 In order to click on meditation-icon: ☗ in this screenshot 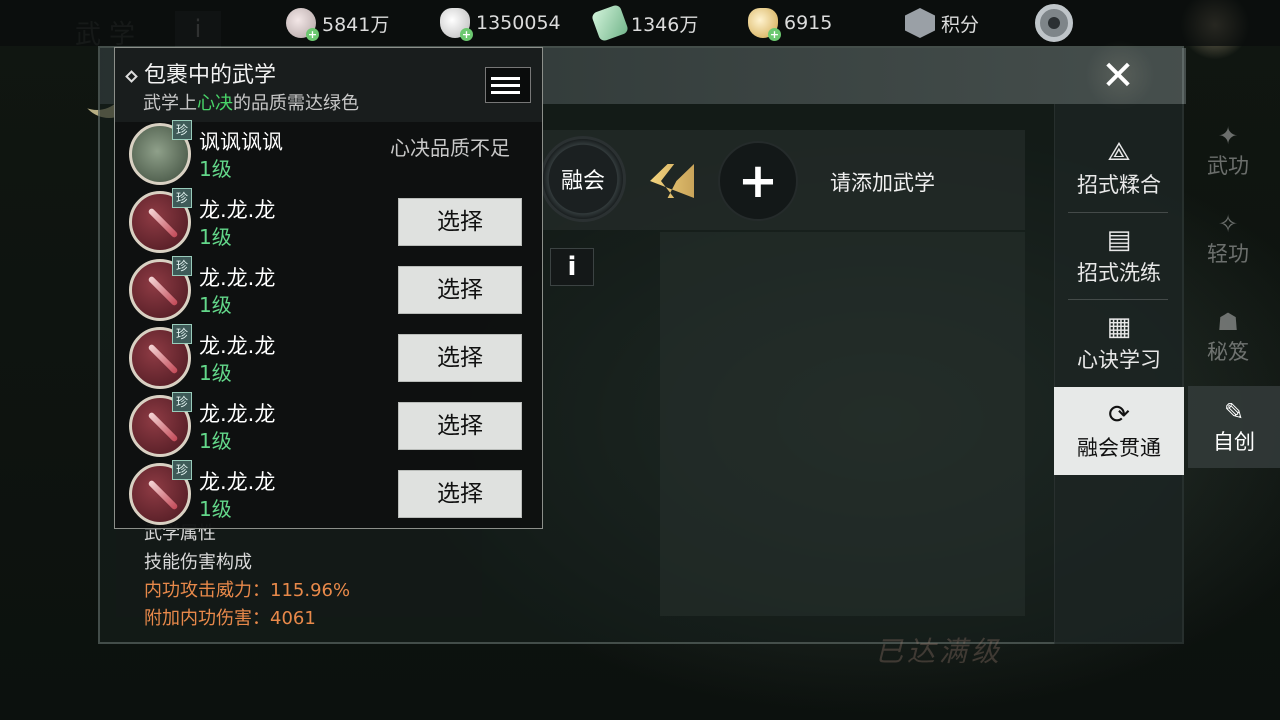, I will do `click(1228, 322)`.